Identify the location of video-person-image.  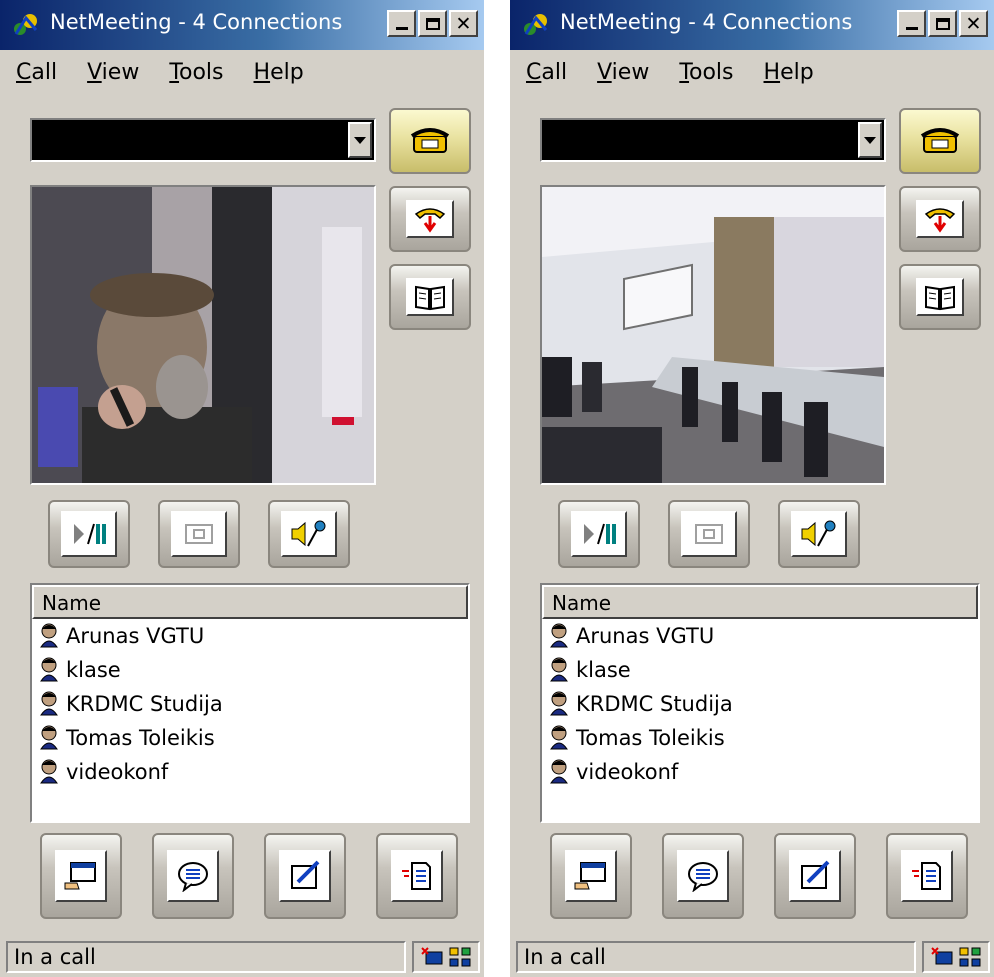
(203, 335).